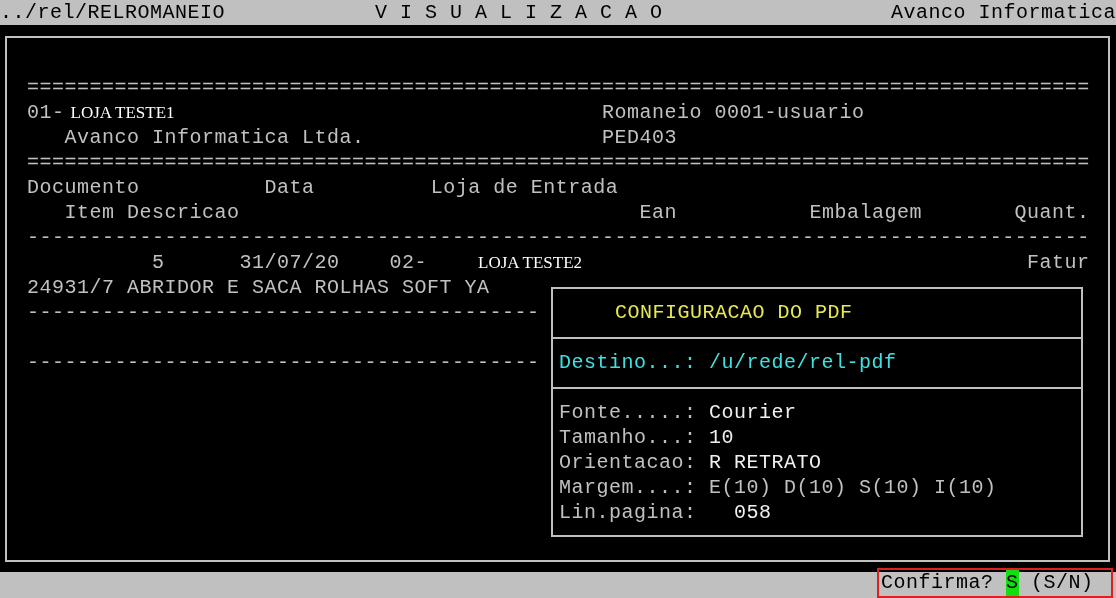 Image resolution: width=1116 pixels, height=598 pixels. I want to click on field-value: 10, so click(722, 437).